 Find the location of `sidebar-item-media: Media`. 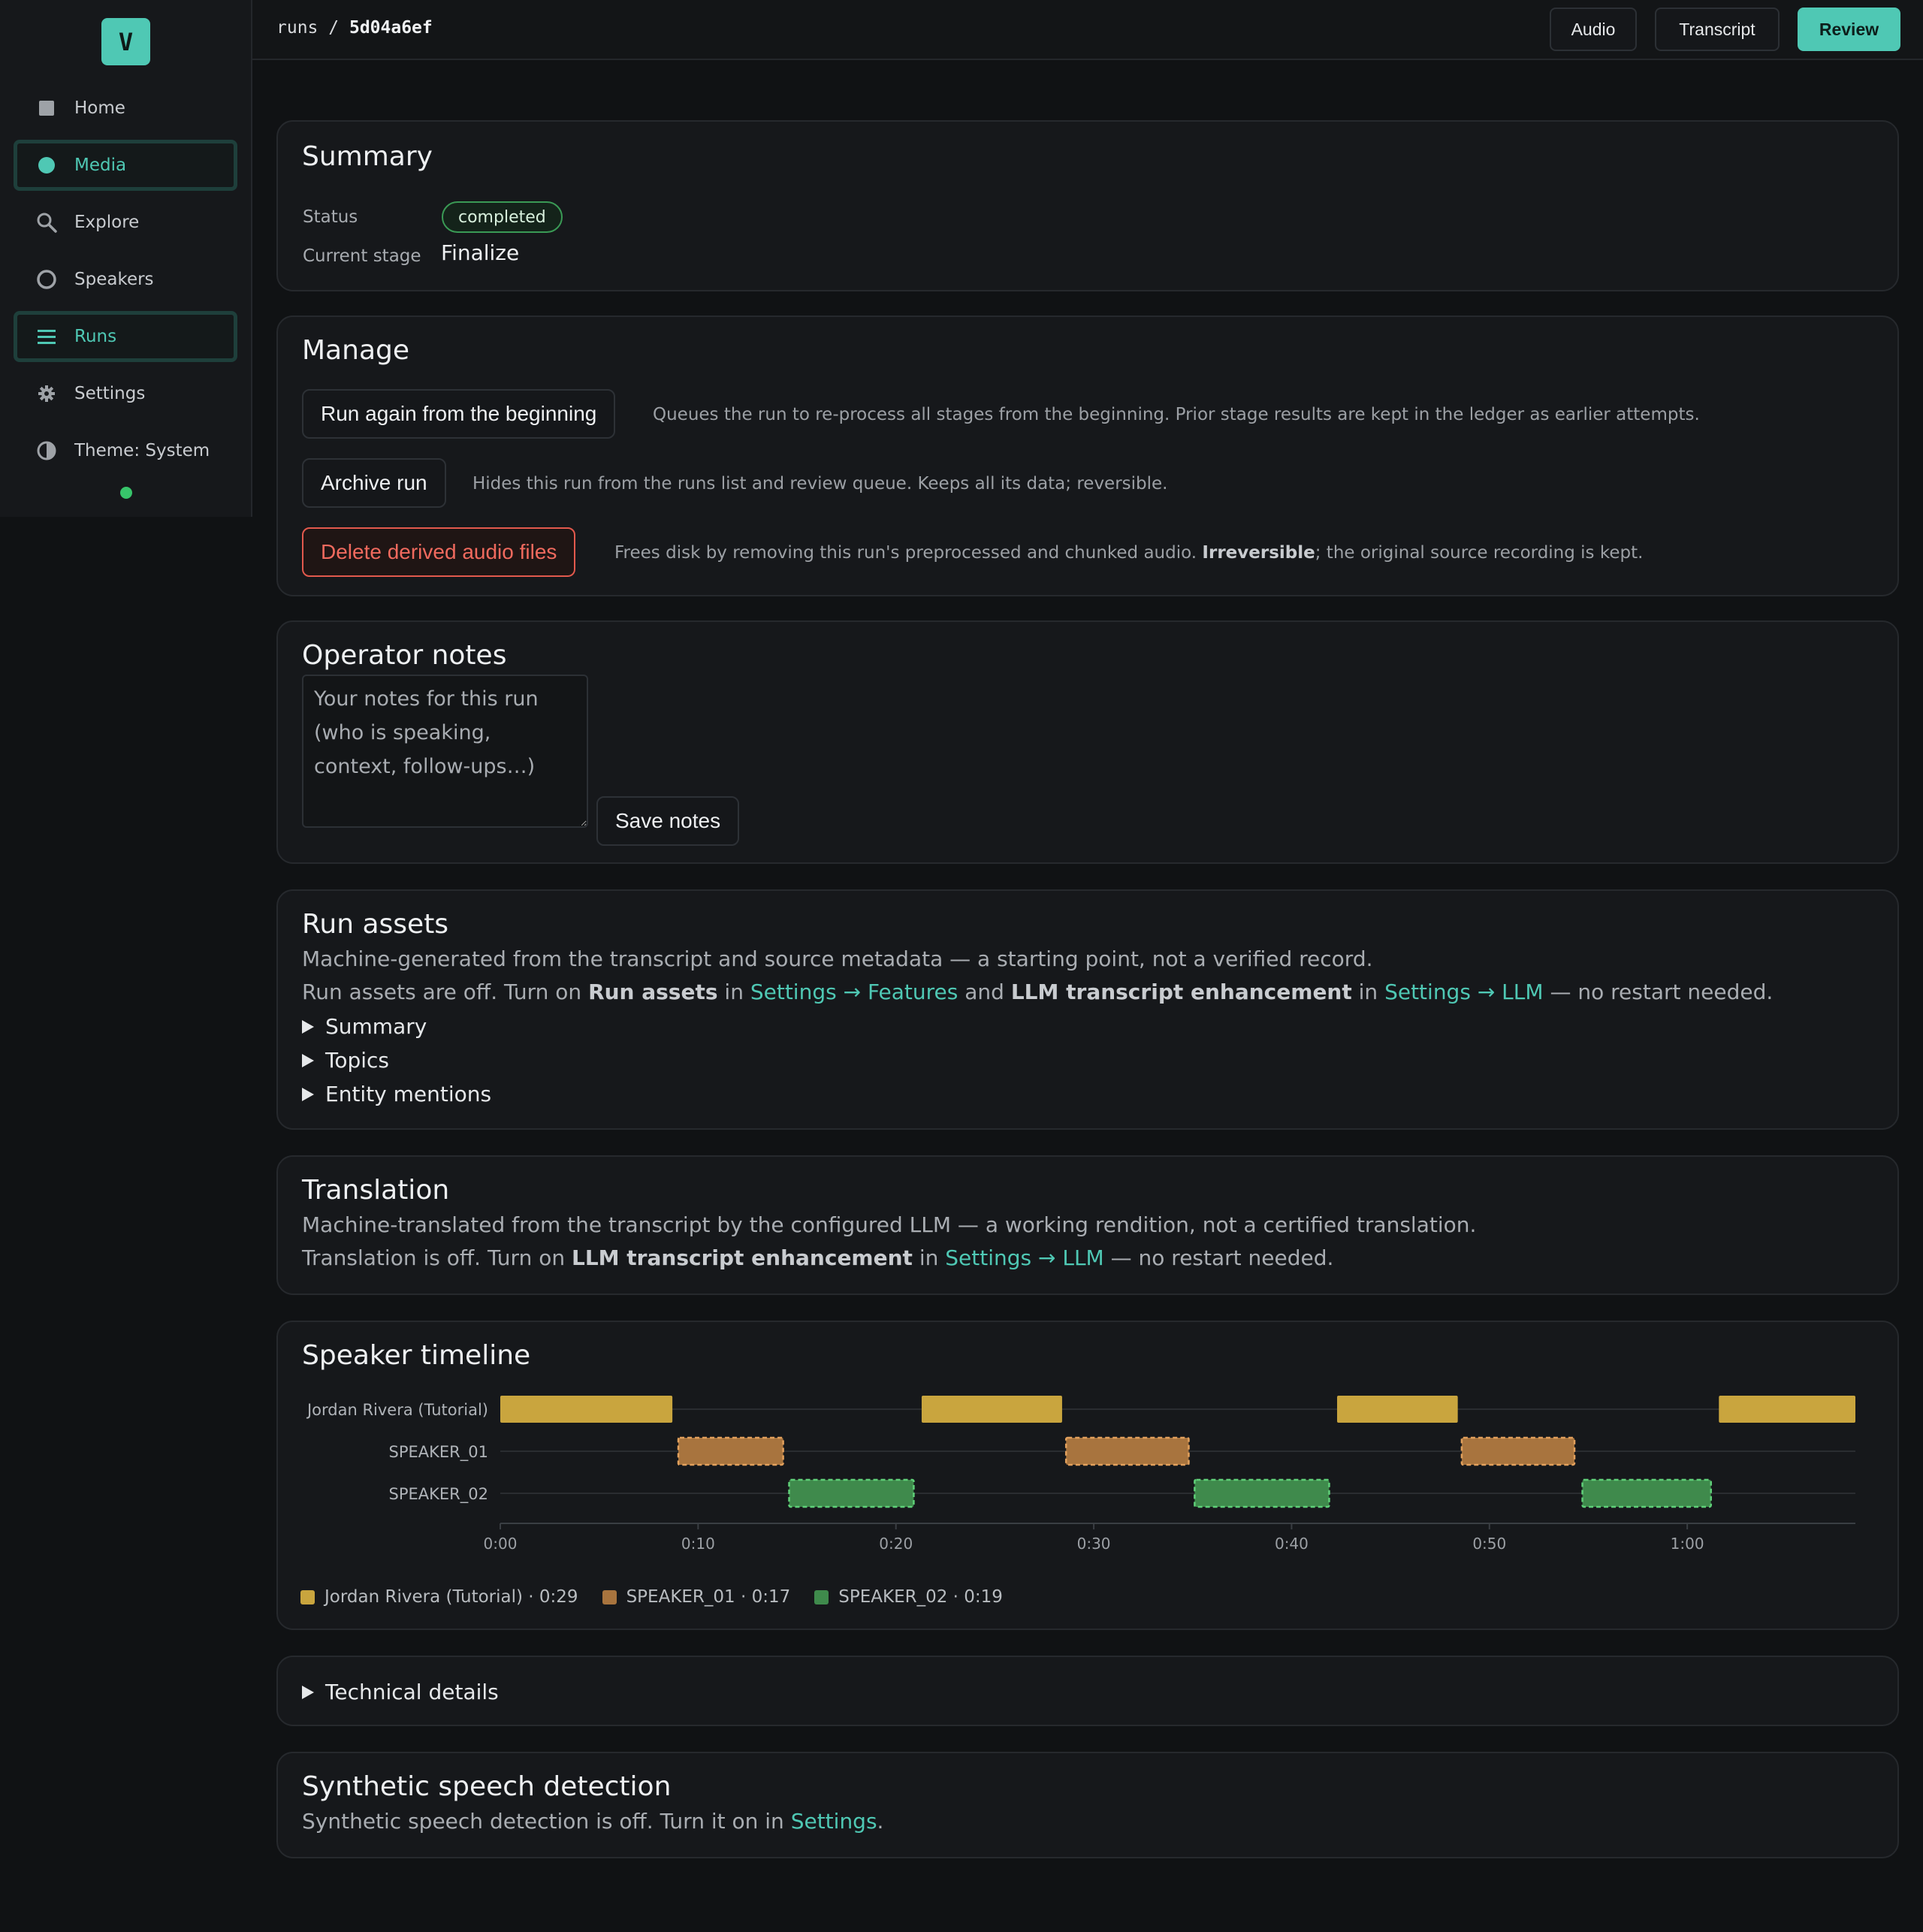

sidebar-item-media: Media is located at coordinates (125, 165).